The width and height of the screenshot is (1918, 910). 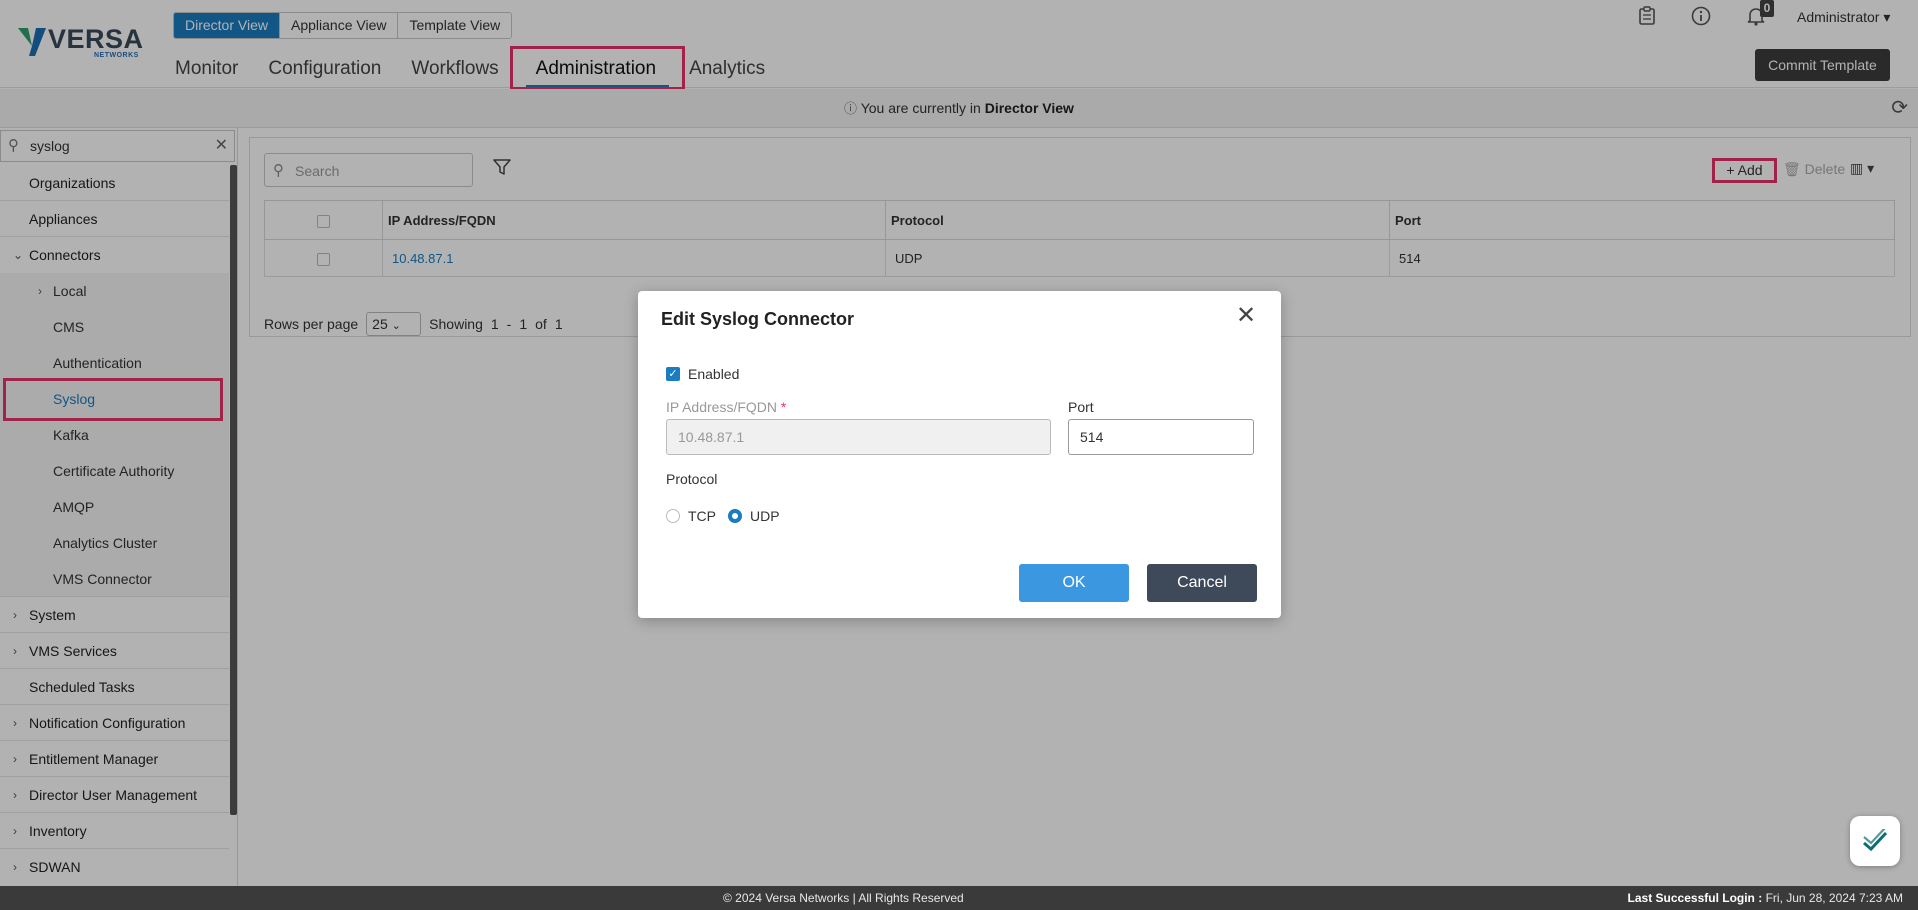 What do you see at coordinates (783, 407) in the screenshot?
I see `required-marker: *` at bounding box center [783, 407].